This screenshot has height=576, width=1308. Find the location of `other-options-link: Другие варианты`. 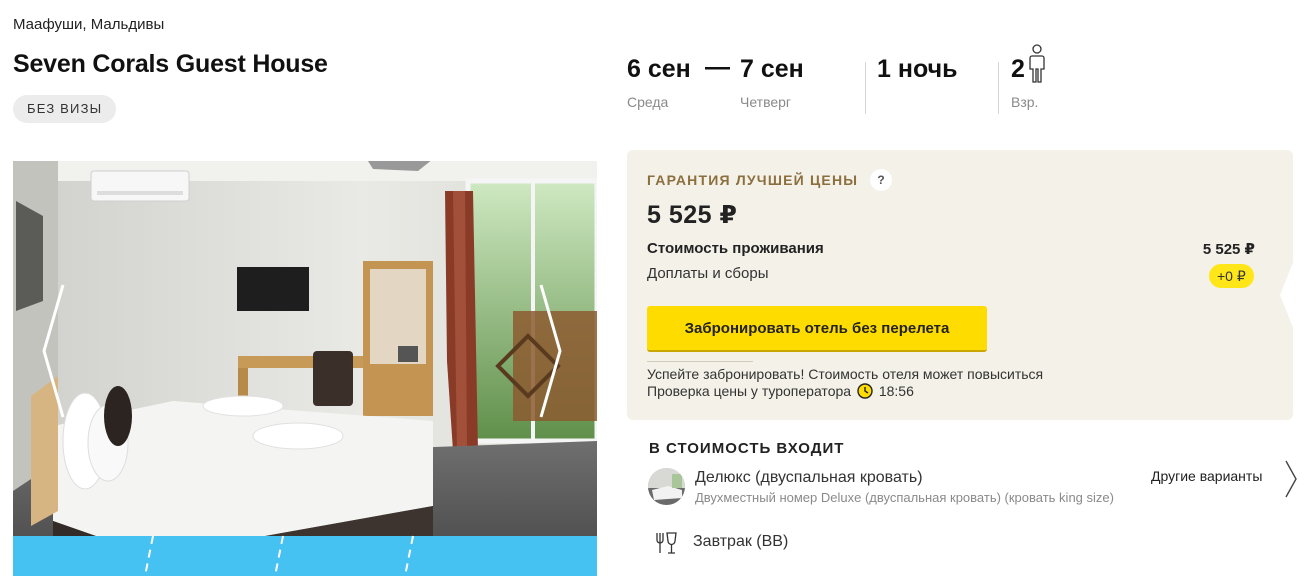

other-options-link: Другие варианты is located at coordinates (1206, 476).